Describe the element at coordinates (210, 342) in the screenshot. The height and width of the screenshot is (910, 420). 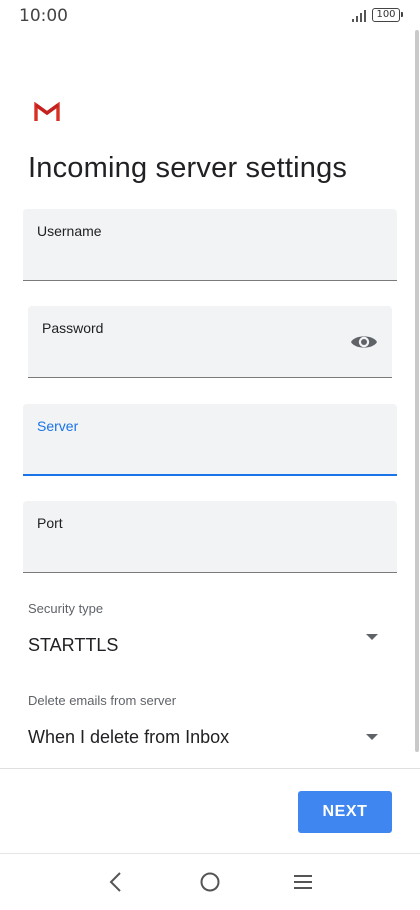
I see `password-field: Password` at that location.